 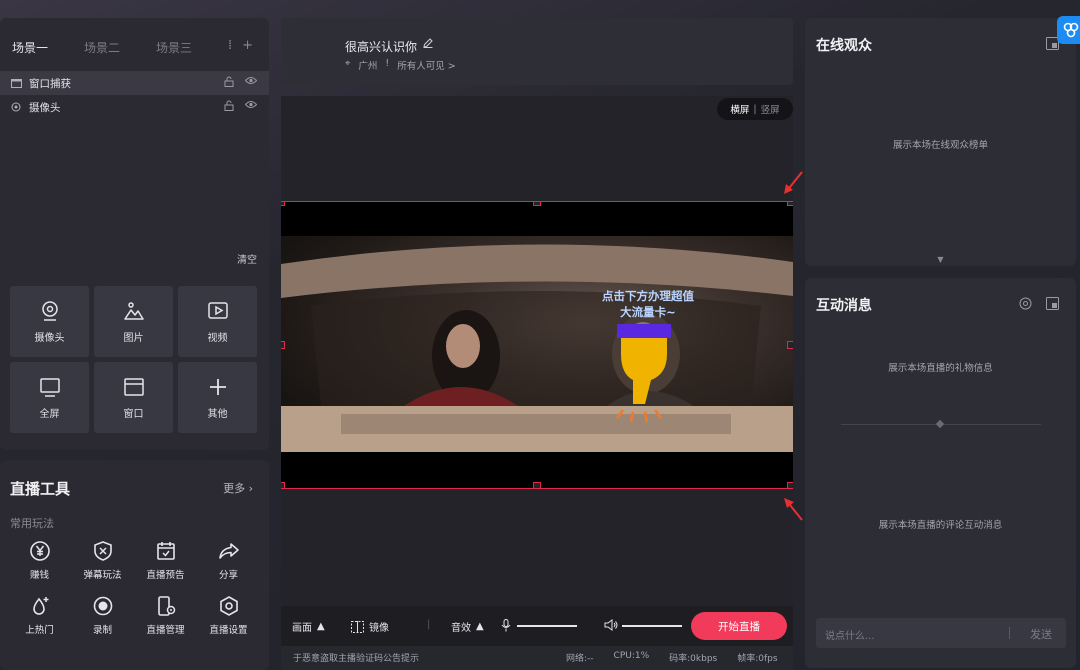 I want to click on device-settings-icon, so click(x=166, y=606).